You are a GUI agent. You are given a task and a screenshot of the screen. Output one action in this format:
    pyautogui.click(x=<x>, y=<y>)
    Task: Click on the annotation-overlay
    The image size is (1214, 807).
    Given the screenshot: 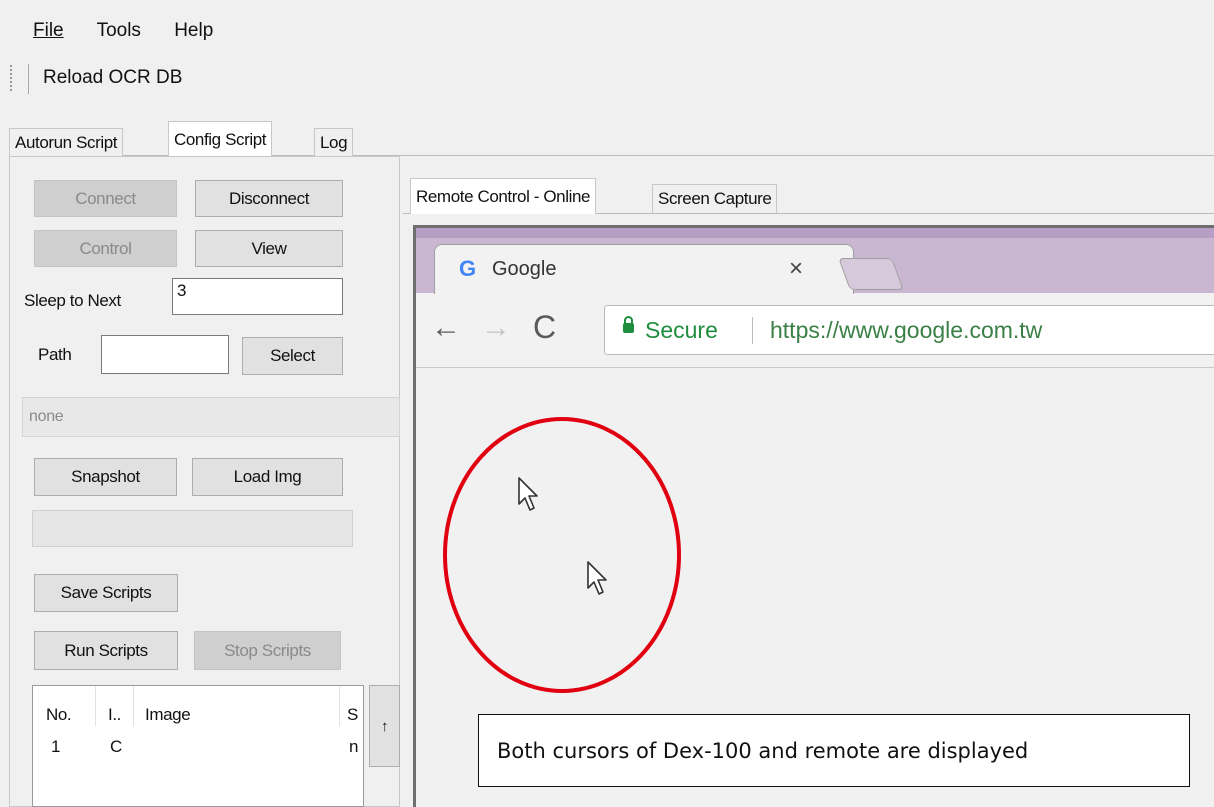 What is the action you would take?
    pyautogui.click(x=562, y=555)
    